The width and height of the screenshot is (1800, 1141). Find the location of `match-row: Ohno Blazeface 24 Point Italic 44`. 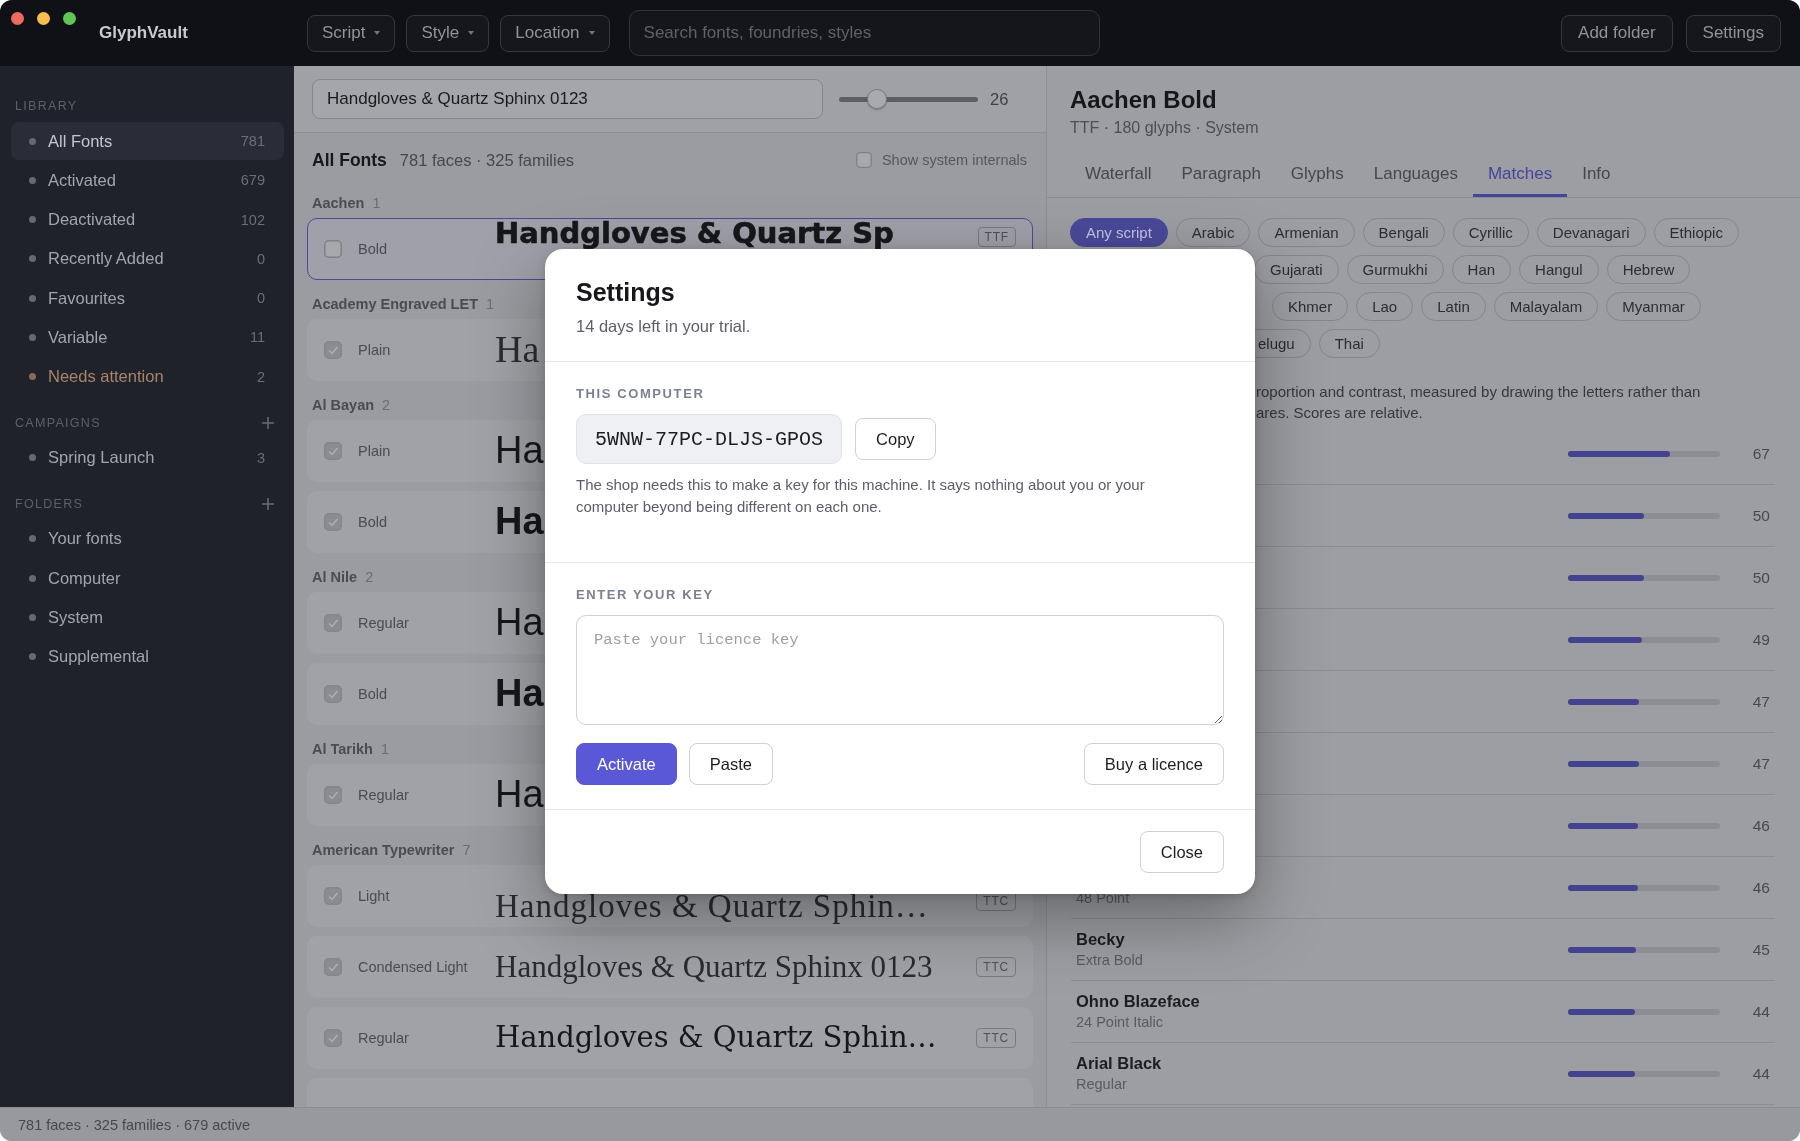

match-row: Ohno Blazeface 24 Point Italic 44 is located at coordinates (1423, 1012).